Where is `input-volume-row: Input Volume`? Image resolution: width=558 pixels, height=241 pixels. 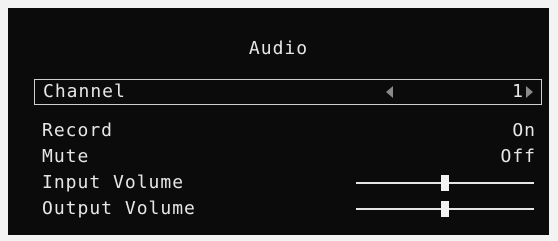 input-volume-row: Input Volume is located at coordinates (288, 183).